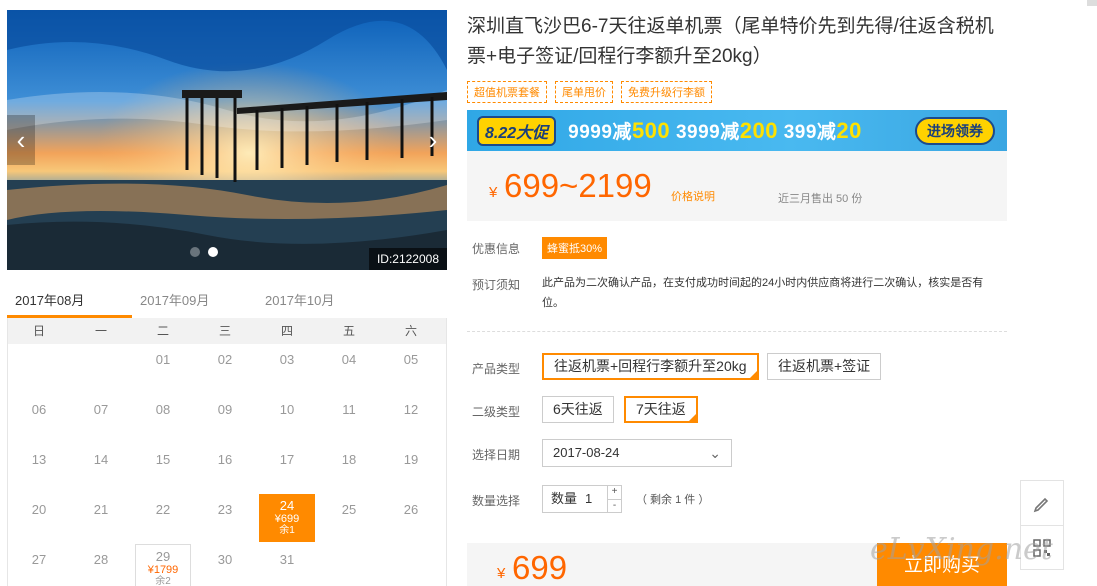 The image size is (1097, 586). What do you see at coordinates (410, 331) in the screenshot?
I see `weekday-label: 六` at bounding box center [410, 331].